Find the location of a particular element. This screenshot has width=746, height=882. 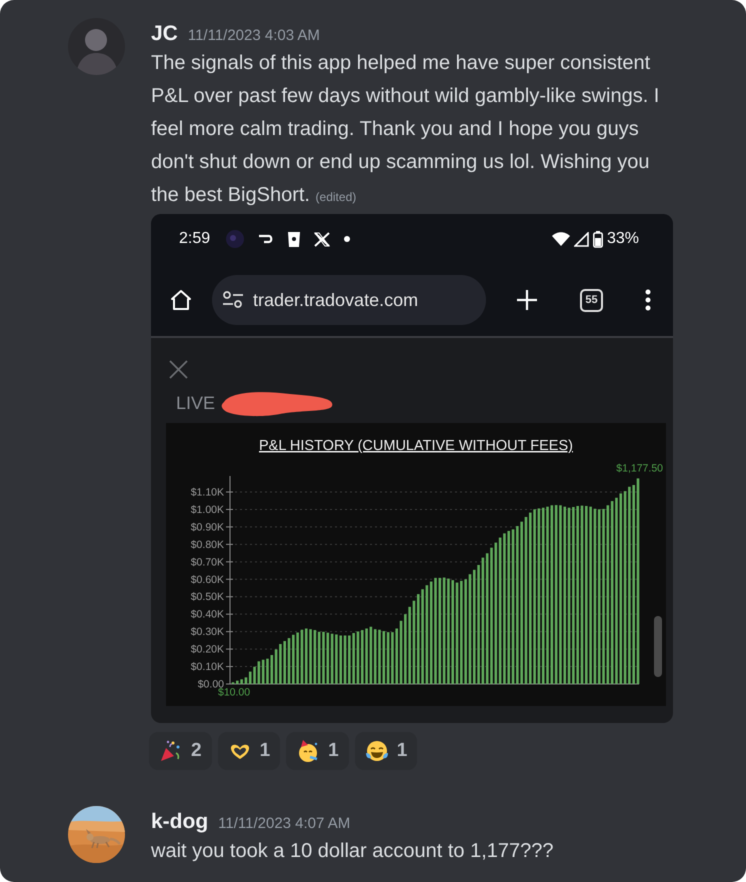

reaction-button: 2 is located at coordinates (180, 751).